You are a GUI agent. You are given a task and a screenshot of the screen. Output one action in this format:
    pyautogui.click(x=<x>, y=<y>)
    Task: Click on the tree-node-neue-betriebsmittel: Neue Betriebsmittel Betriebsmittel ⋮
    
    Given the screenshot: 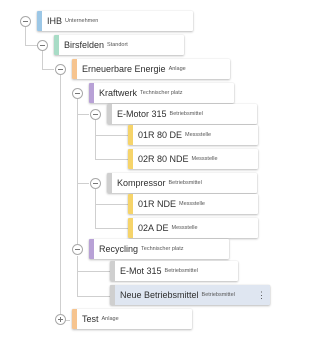 What is the action you would take?
    pyautogui.click(x=190, y=295)
    